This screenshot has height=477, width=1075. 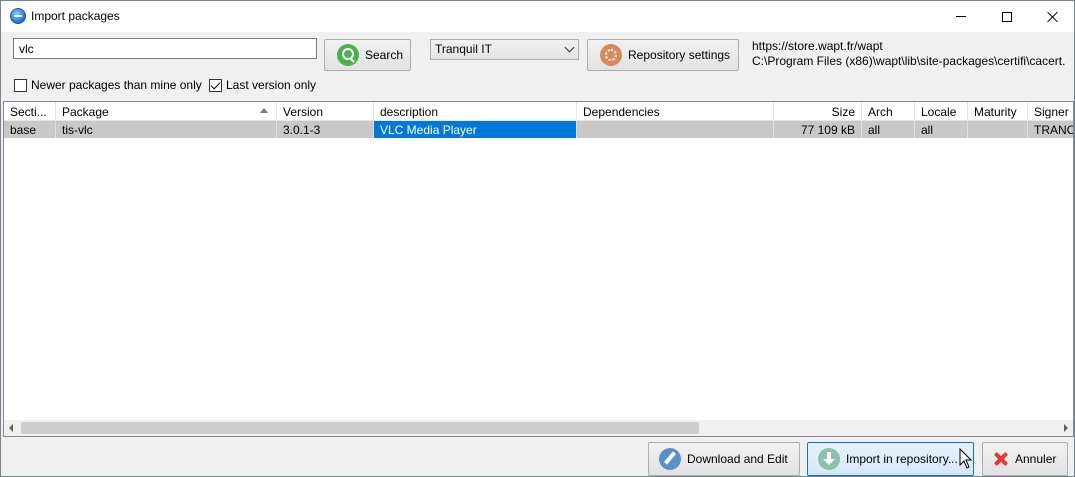 What do you see at coordinates (941, 111) in the screenshot?
I see `column-header-locale: Locale` at bounding box center [941, 111].